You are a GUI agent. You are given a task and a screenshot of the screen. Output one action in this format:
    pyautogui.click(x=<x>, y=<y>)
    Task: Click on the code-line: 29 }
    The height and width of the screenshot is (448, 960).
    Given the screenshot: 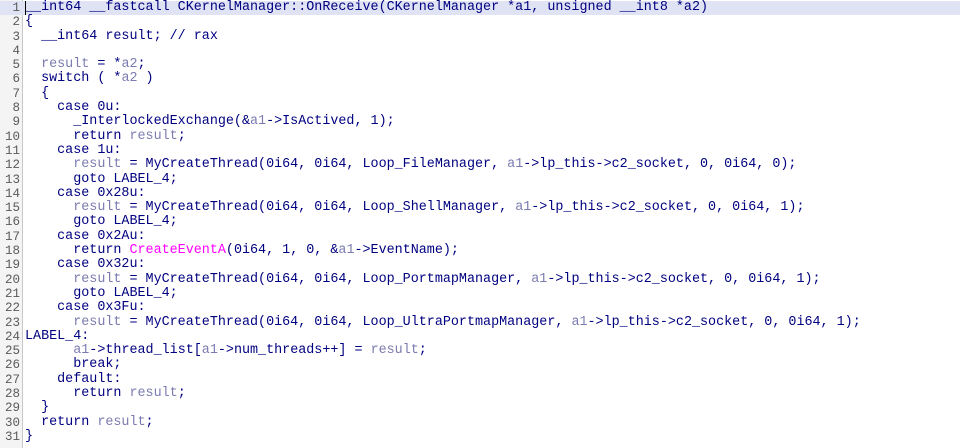 What is the action you would take?
    pyautogui.click(x=480, y=408)
    